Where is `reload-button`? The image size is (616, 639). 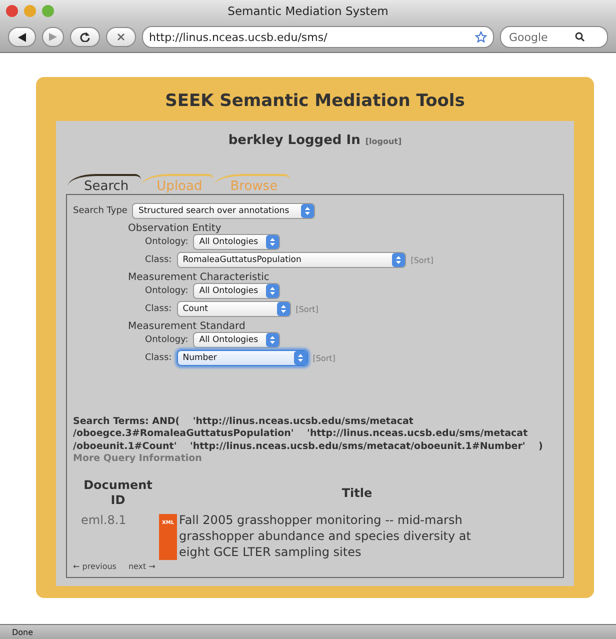
reload-button is located at coordinates (85, 37).